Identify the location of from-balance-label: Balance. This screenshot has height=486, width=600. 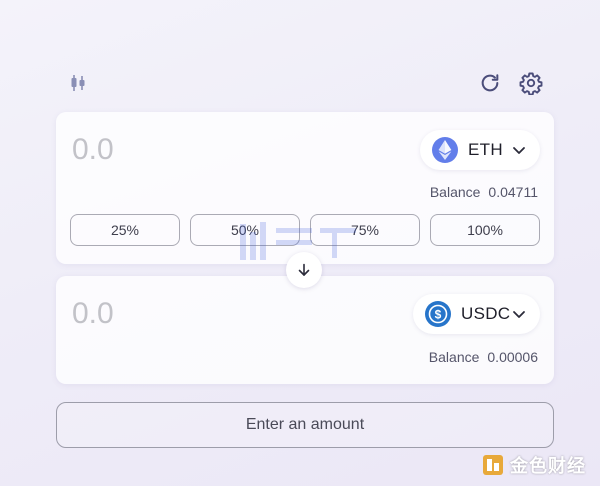
(455, 192).